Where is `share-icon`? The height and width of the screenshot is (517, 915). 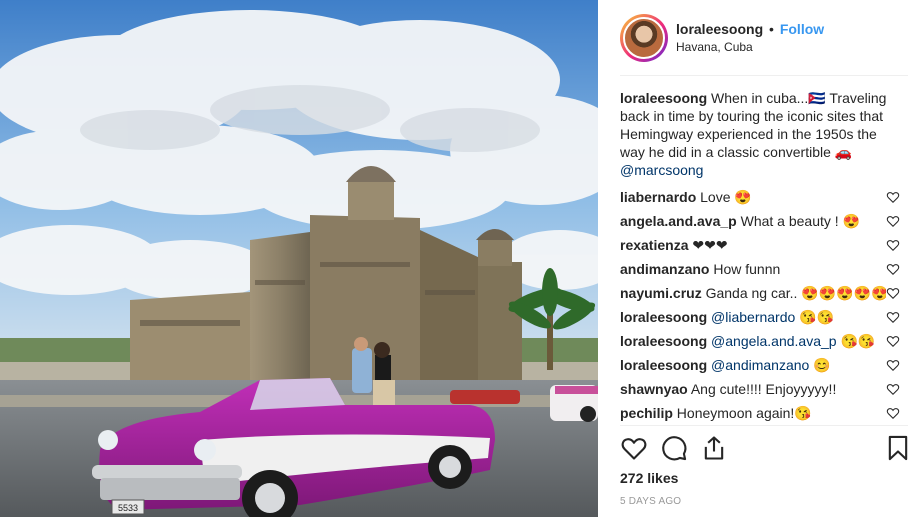 share-icon is located at coordinates (714, 448).